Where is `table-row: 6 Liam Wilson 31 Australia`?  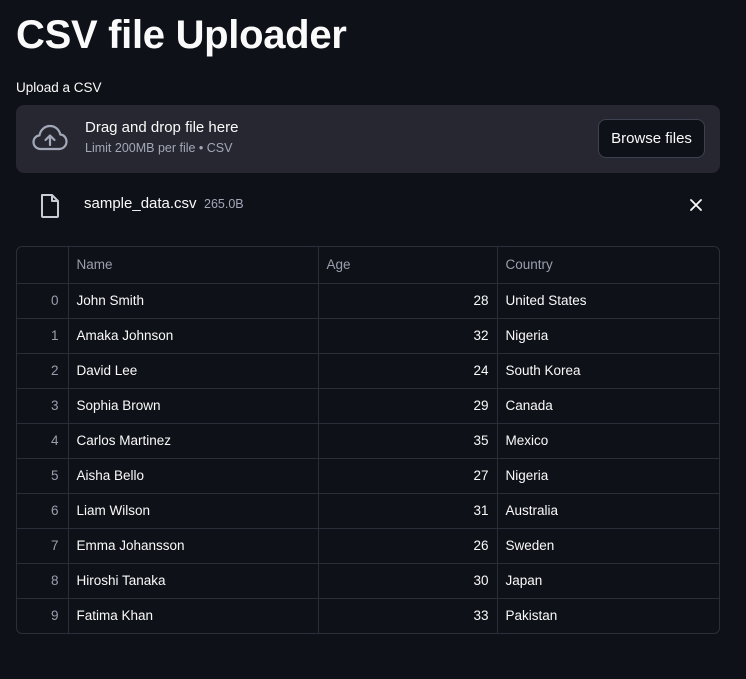 table-row: 6 Liam Wilson 31 Australia is located at coordinates (368, 511).